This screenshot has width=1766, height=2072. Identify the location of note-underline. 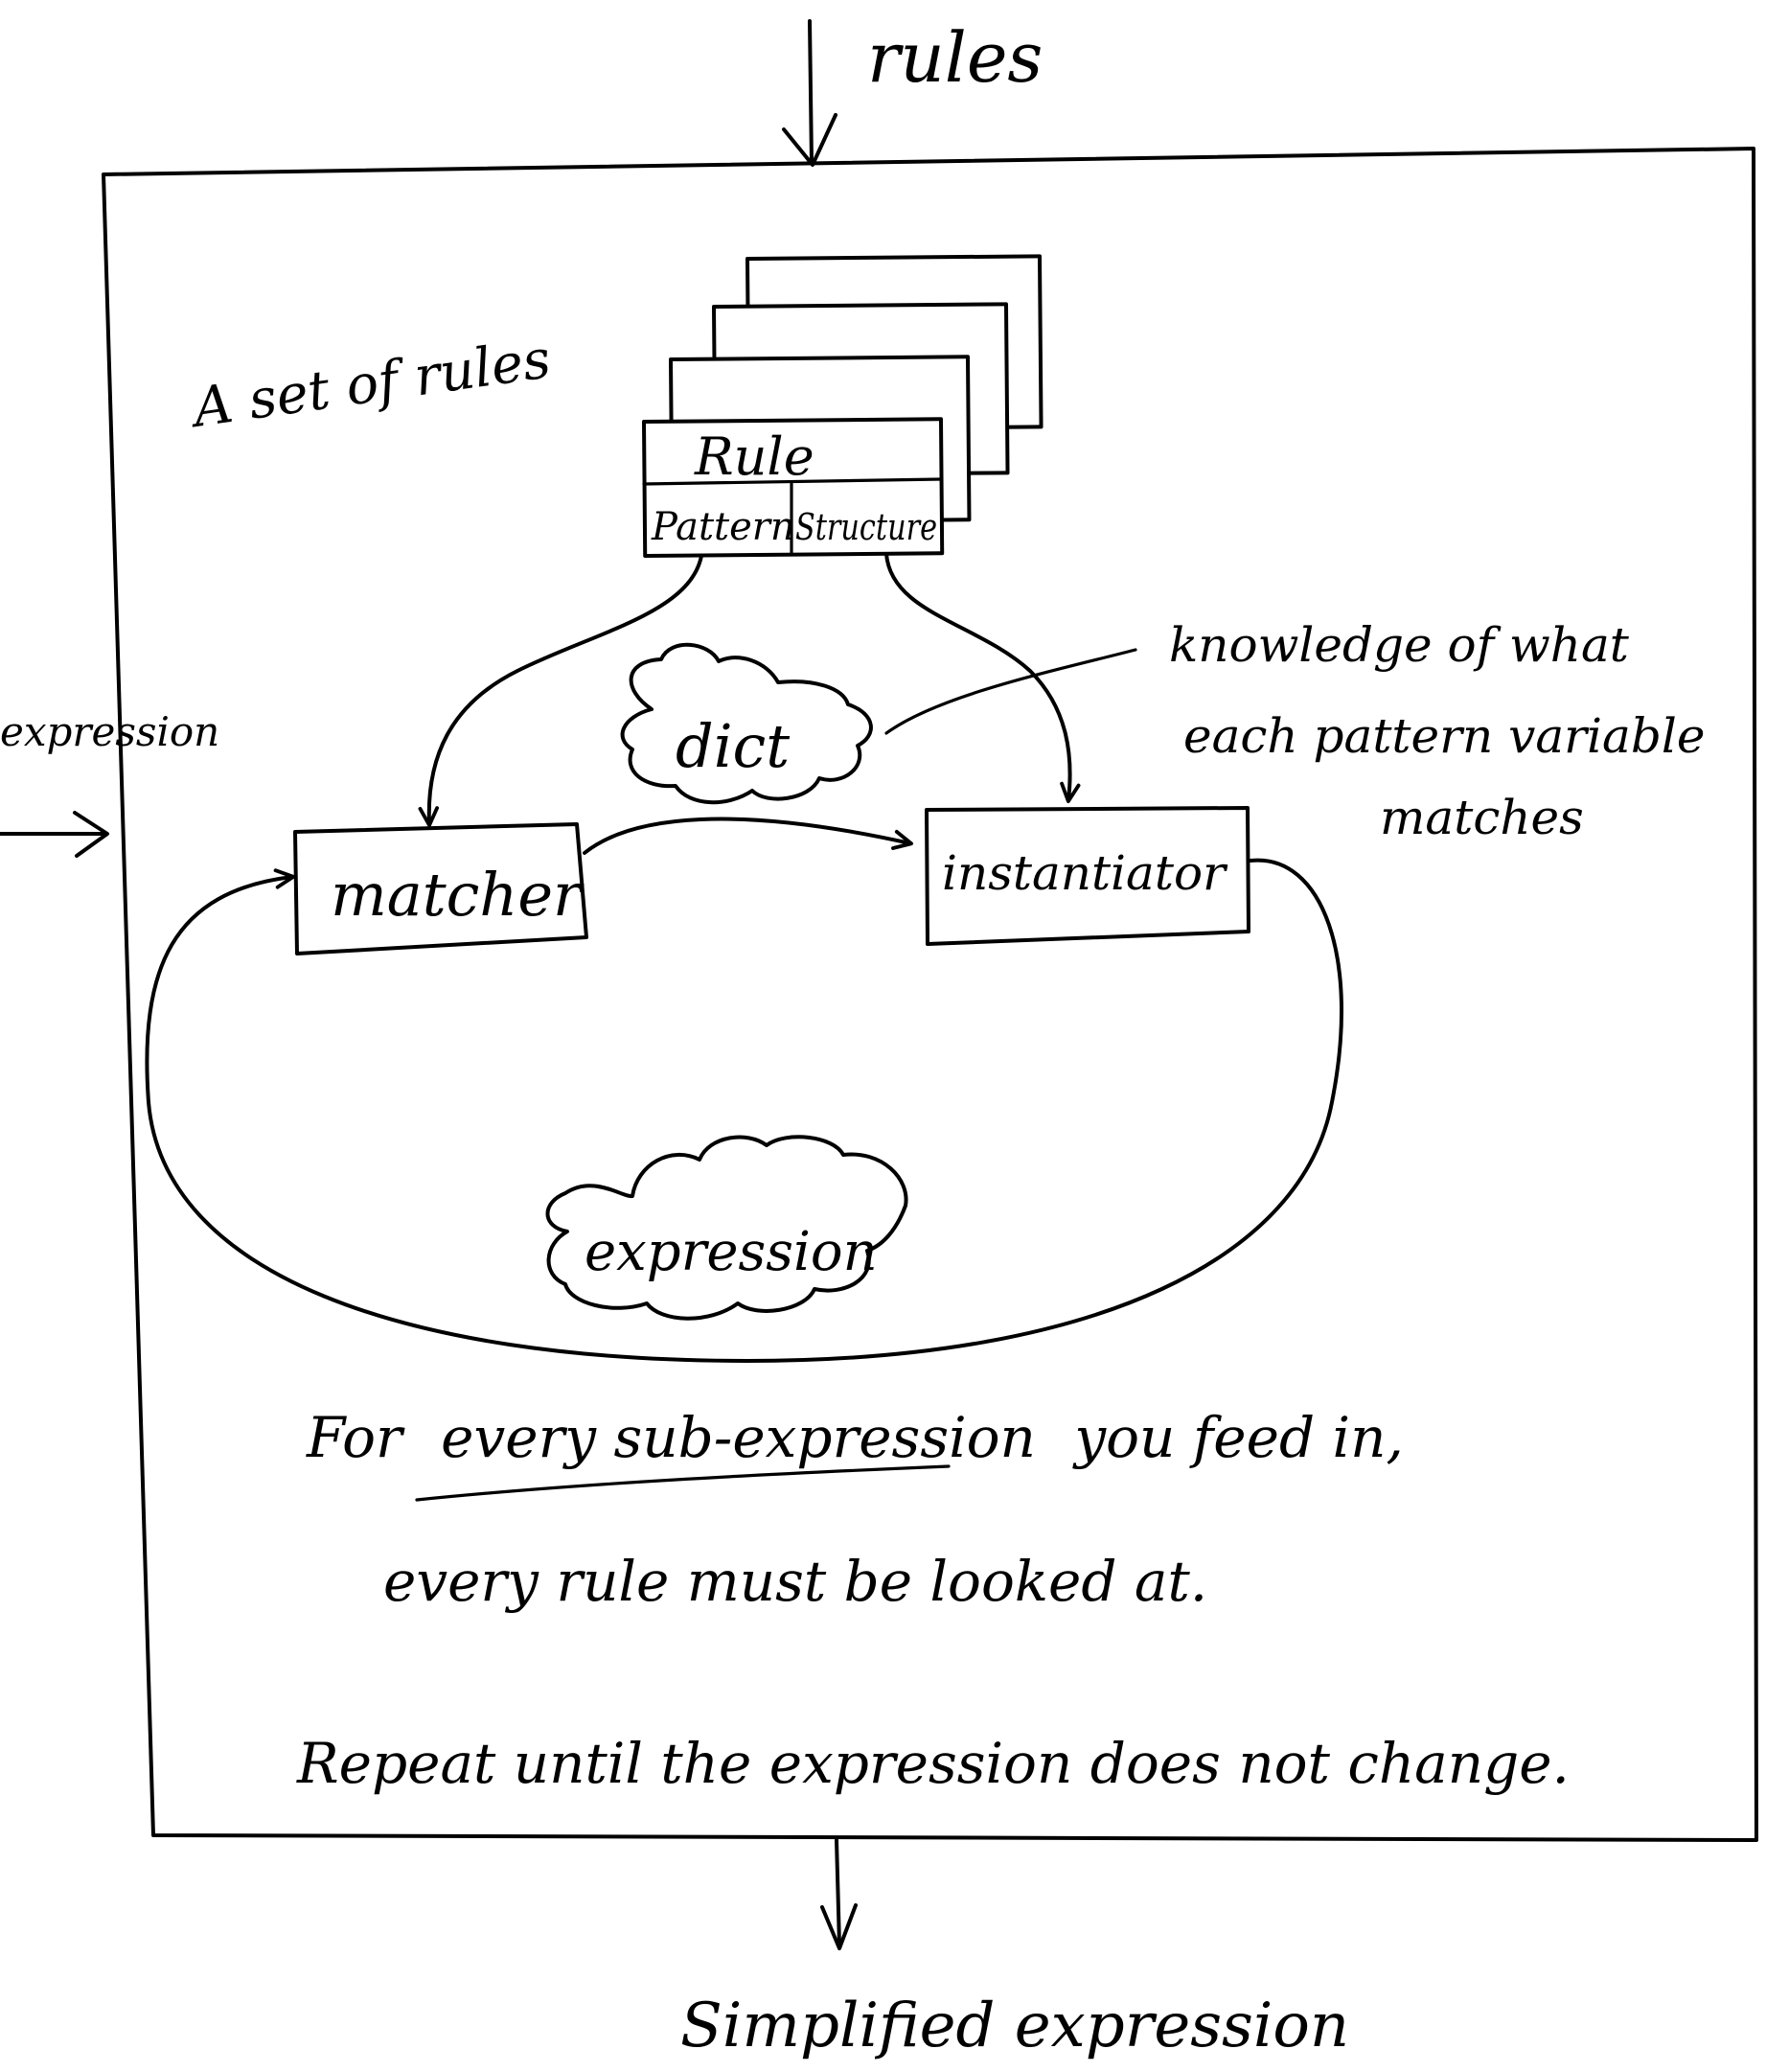
(683, 1483).